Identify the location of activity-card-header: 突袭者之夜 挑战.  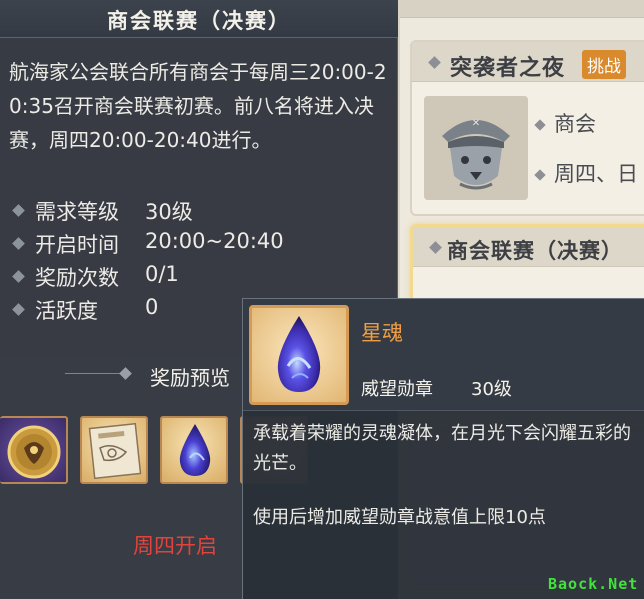
(528, 62).